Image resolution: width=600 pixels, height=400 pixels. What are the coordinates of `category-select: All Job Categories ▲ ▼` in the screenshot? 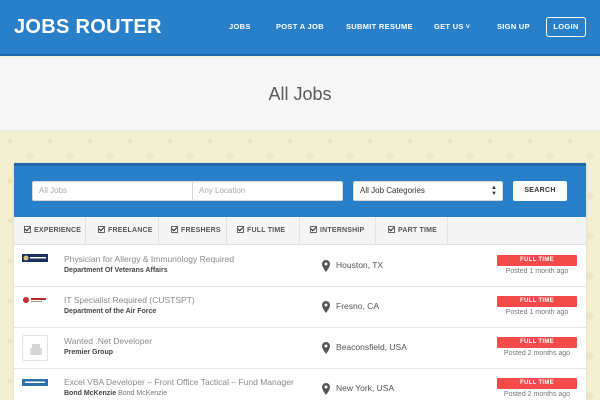 It's located at (428, 191).